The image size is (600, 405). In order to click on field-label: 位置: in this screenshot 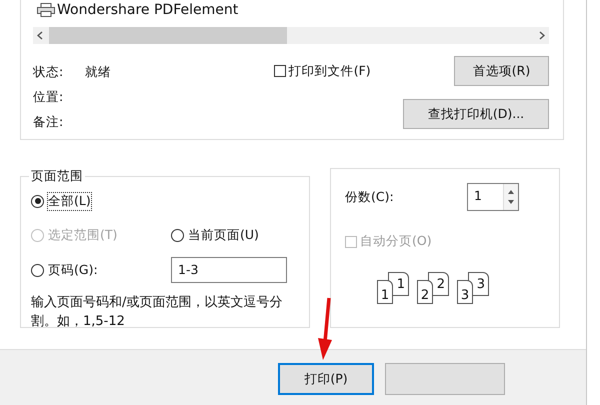, I will do `click(48, 97)`.